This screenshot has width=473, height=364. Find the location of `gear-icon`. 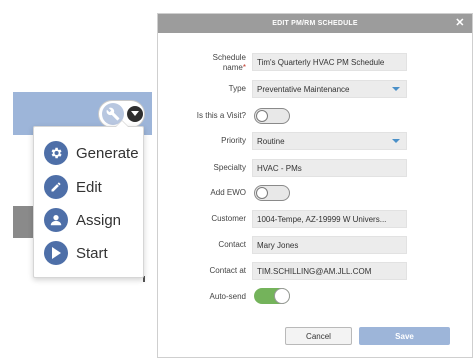

gear-icon is located at coordinates (56, 153).